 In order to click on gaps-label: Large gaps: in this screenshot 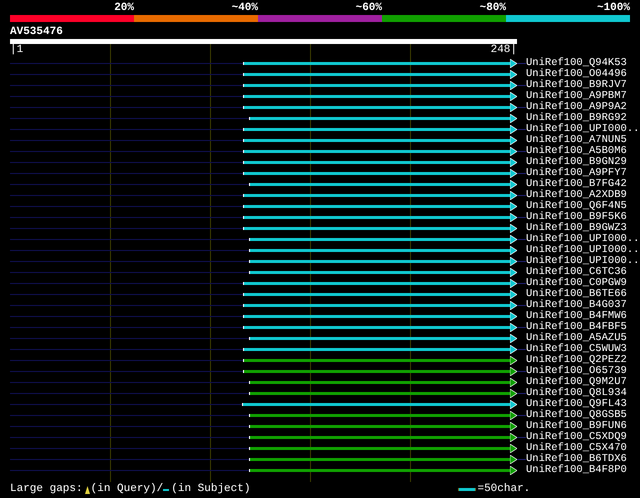, I will do `click(46, 489)`.